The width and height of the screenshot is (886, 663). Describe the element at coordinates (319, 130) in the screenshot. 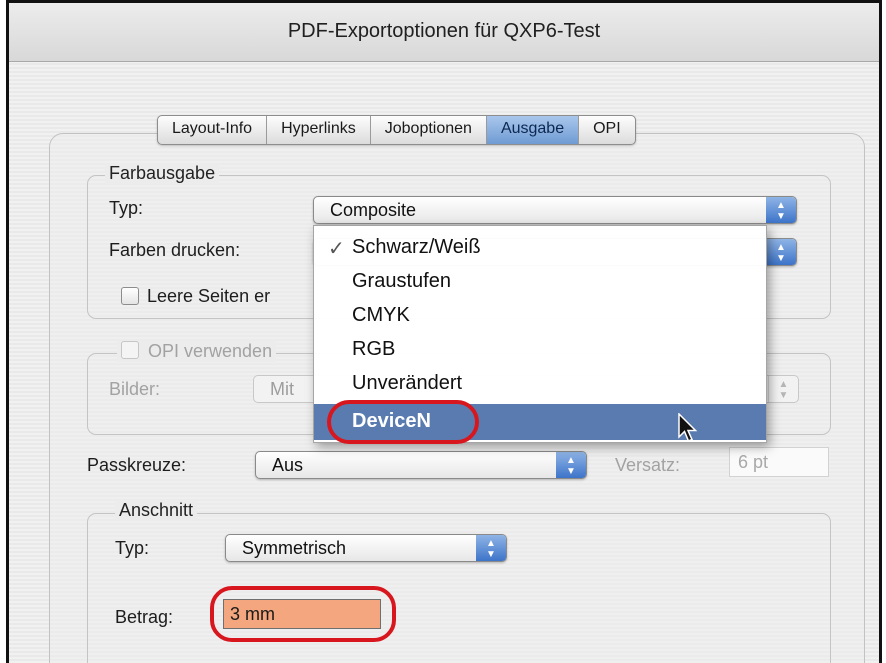

I see `tab-hyperlinks: Hyperlinks` at that location.